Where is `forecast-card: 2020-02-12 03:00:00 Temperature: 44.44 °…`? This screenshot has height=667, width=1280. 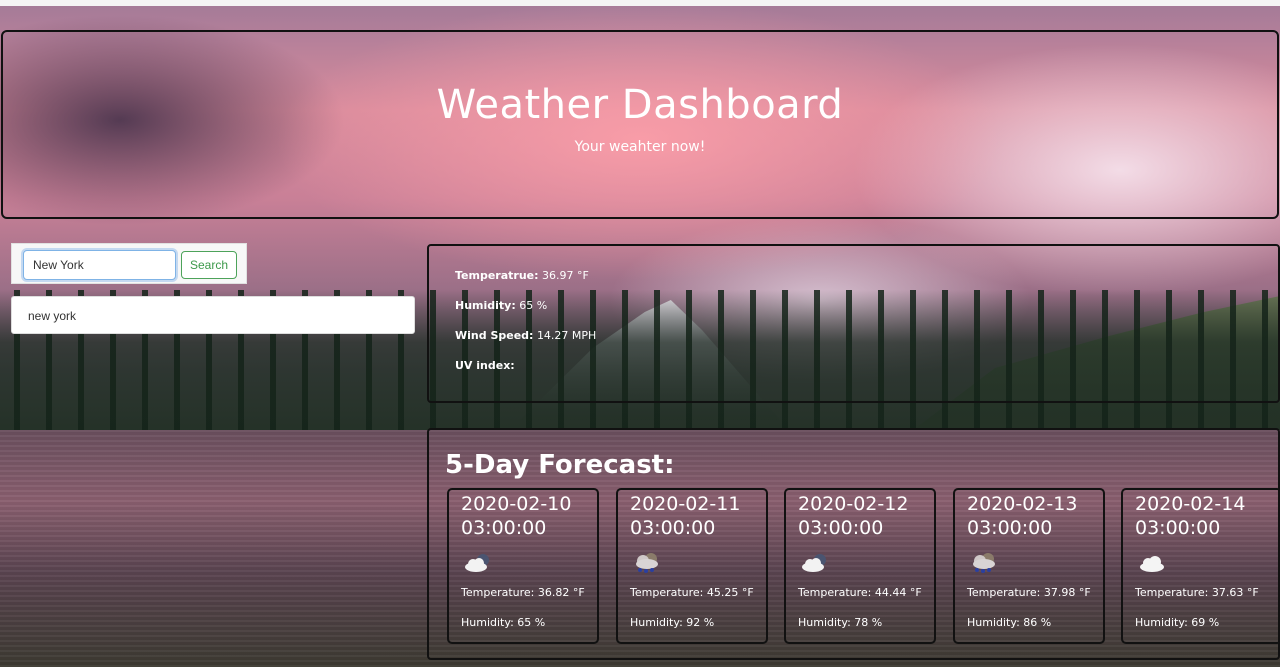
forecast-card: 2020-02-12 03:00:00 Temperature: 44.44 °… is located at coordinates (860, 566).